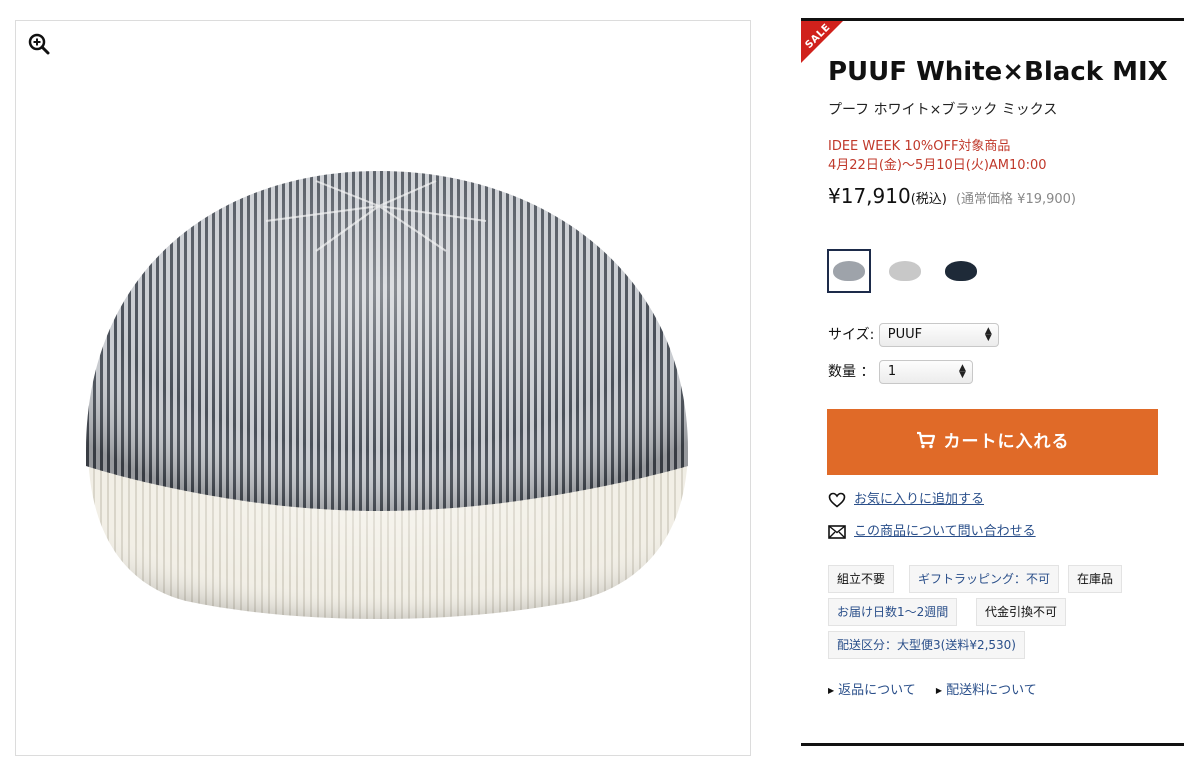 The image size is (1200, 763). I want to click on shipping-fee-link: ▶ 配送料について, so click(986, 690).